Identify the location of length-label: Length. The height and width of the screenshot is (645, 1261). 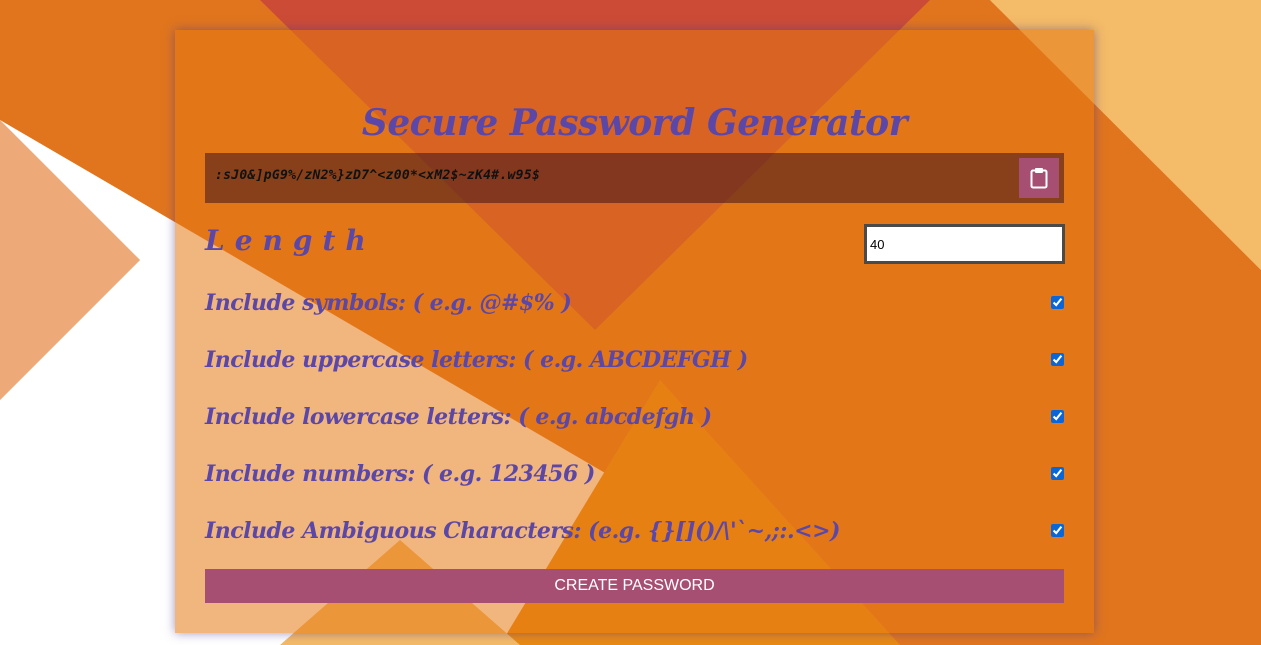
(290, 240).